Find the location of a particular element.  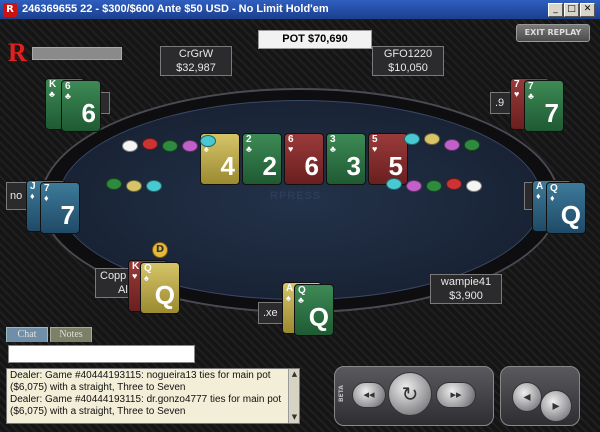

close-button: ✕ is located at coordinates (587, 10).